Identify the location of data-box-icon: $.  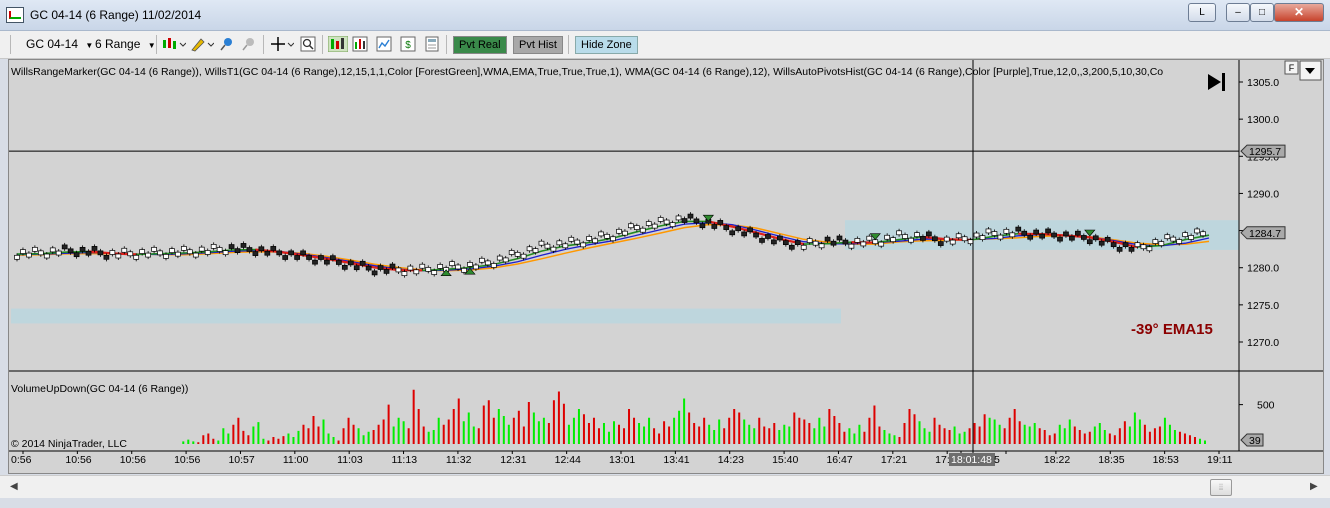
(408, 44).